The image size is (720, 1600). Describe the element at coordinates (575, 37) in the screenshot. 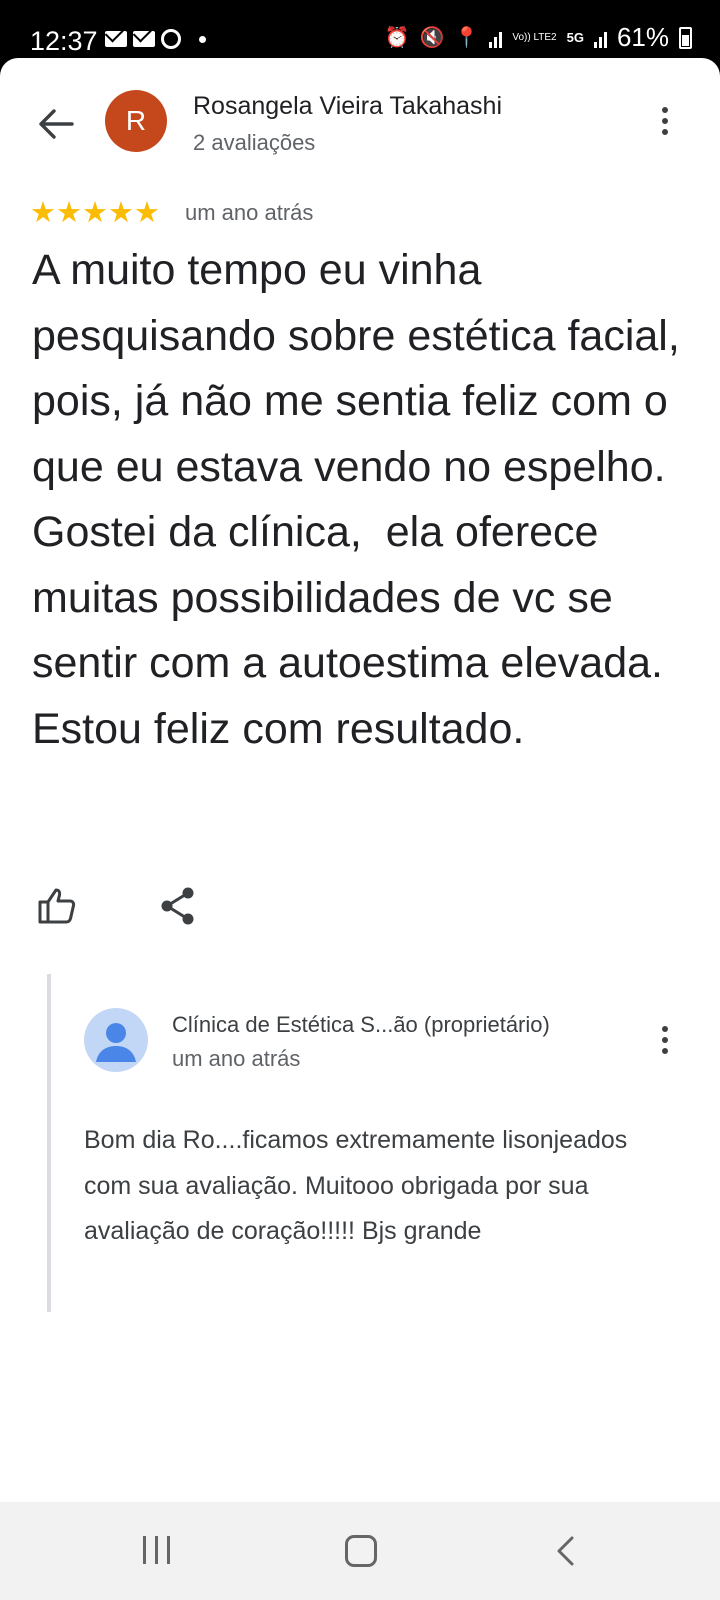

I see `5g-icon: 5G` at that location.